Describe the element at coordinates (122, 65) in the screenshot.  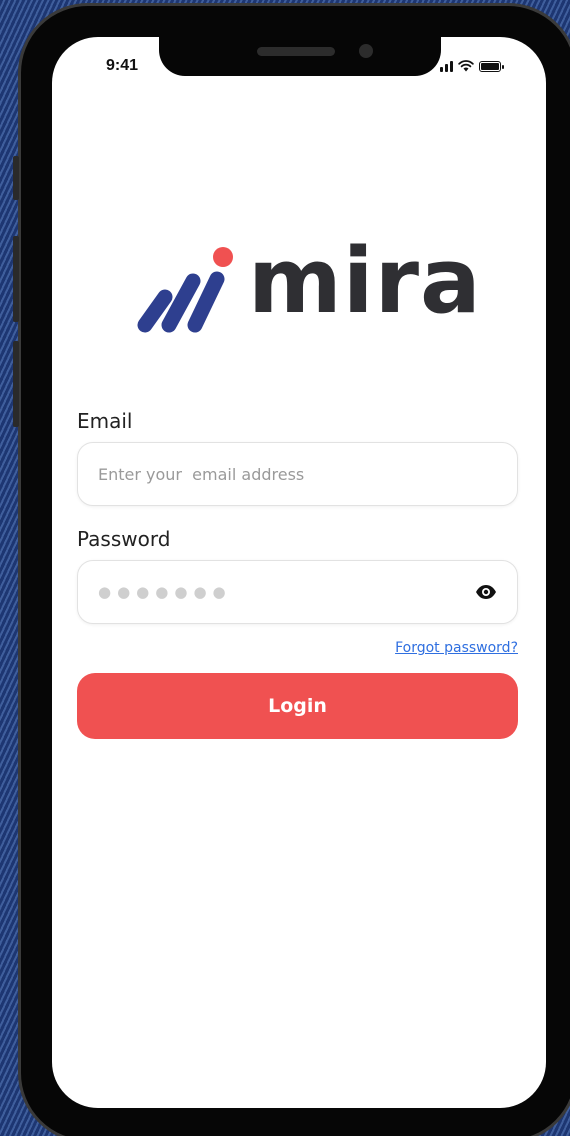
I see `status-time: 9:41` at that location.